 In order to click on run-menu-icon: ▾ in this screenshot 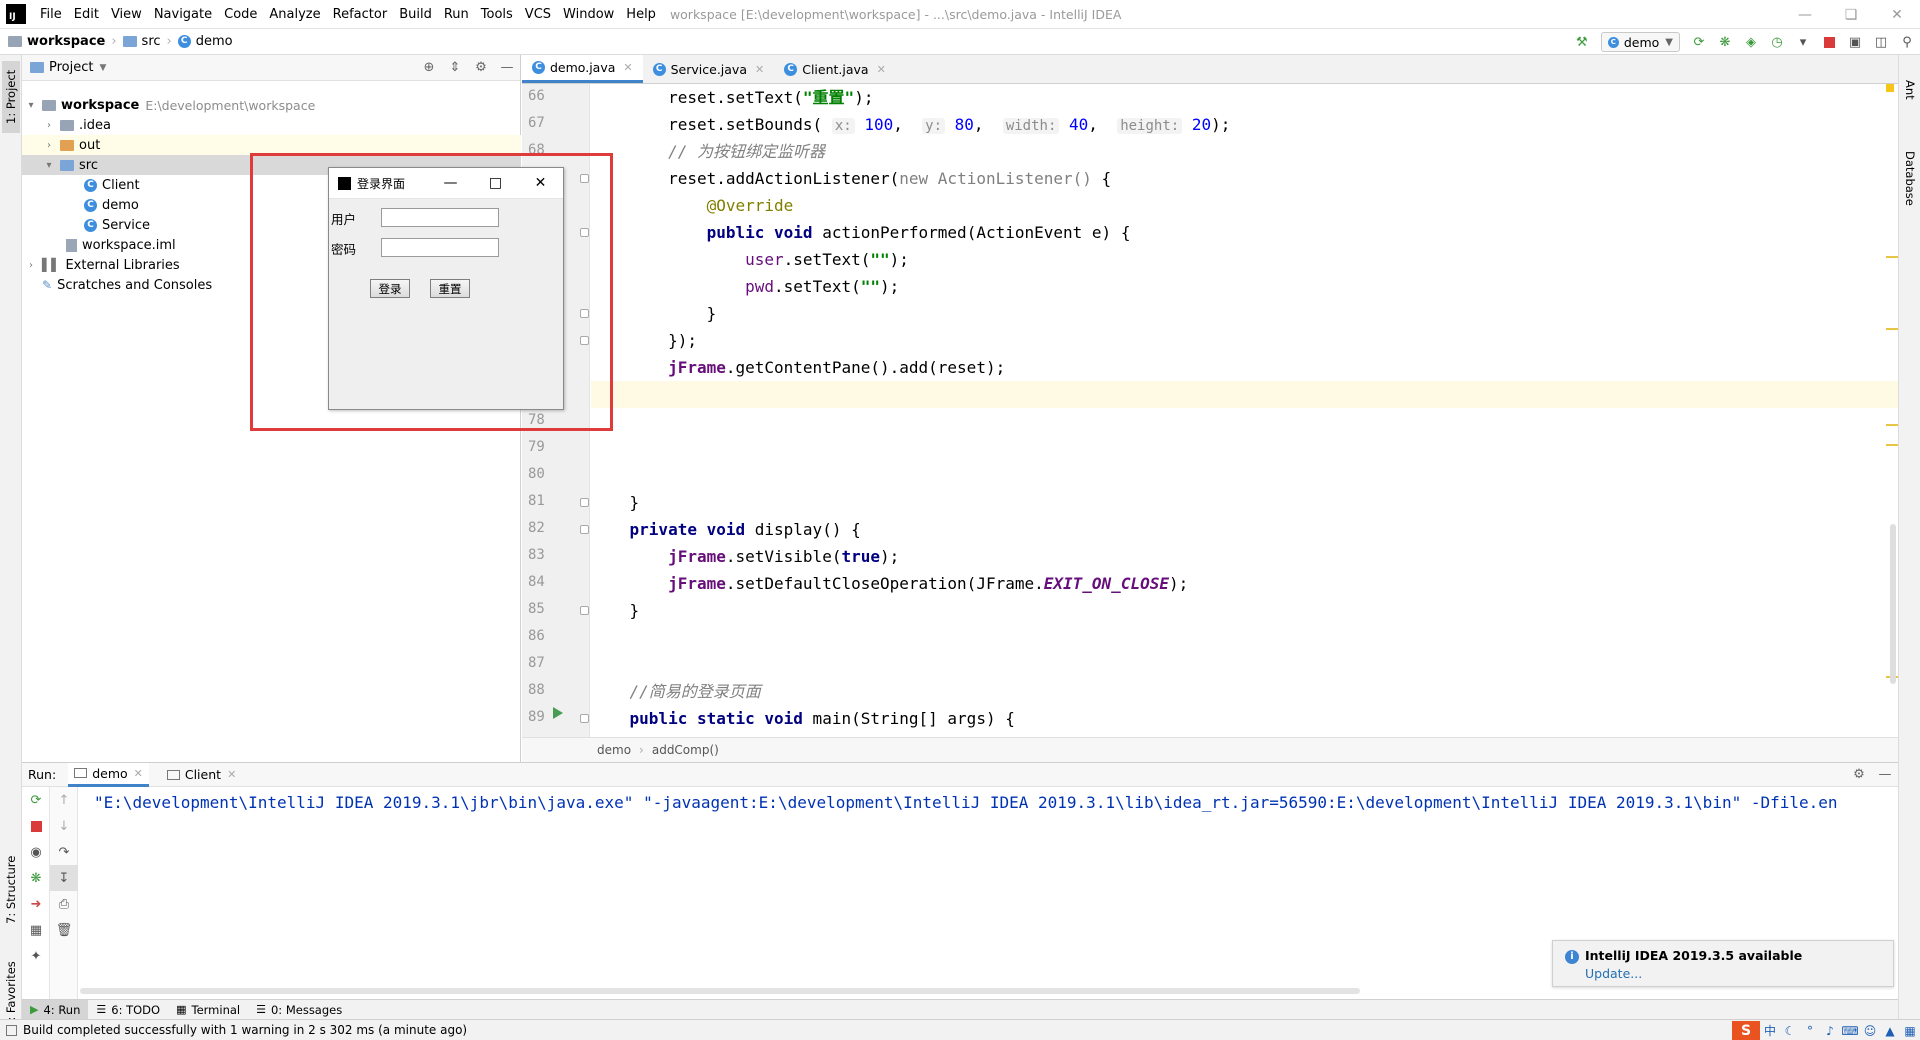, I will do `click(1803, 42)`.